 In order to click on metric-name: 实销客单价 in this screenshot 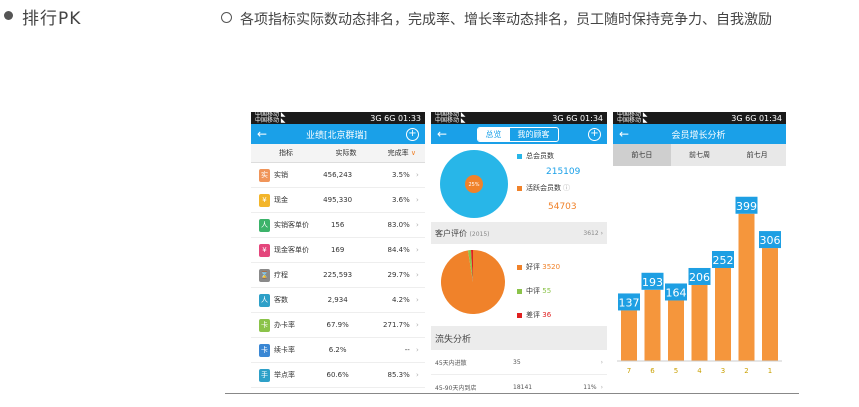, I will do `click(292, 225)`.